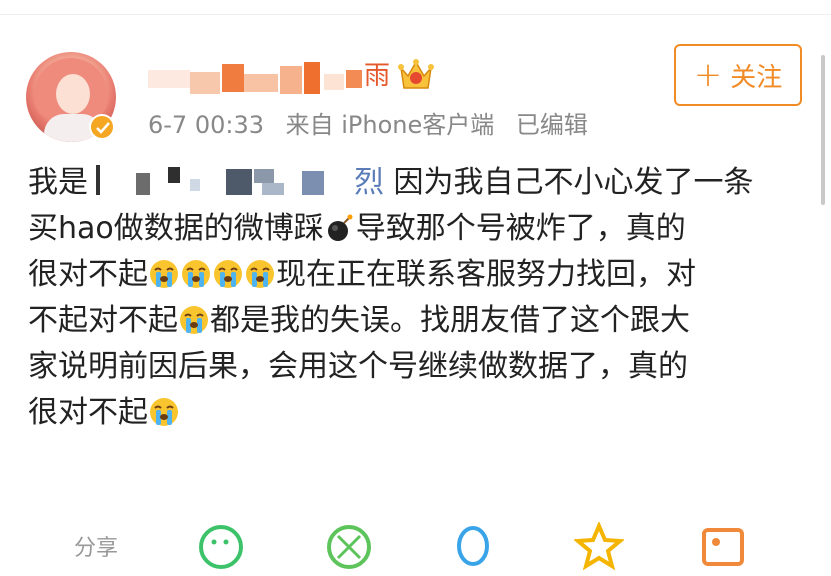 This screenshot has height=576, width=831. I want to click on verified-icon, so click(102, 127).